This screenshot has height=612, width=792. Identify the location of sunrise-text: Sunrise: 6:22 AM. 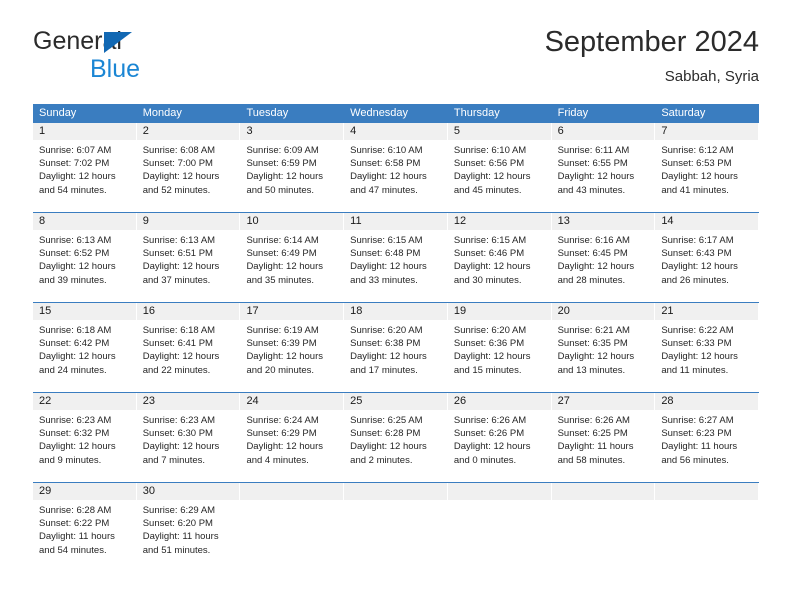
(697, 330).